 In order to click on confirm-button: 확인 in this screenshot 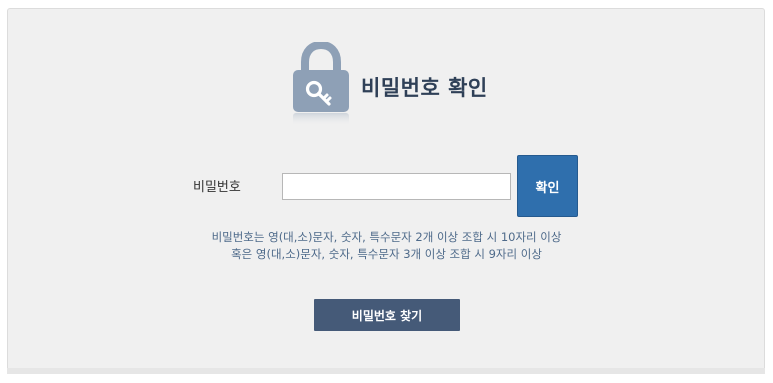, I will do `click(547, 186)`.